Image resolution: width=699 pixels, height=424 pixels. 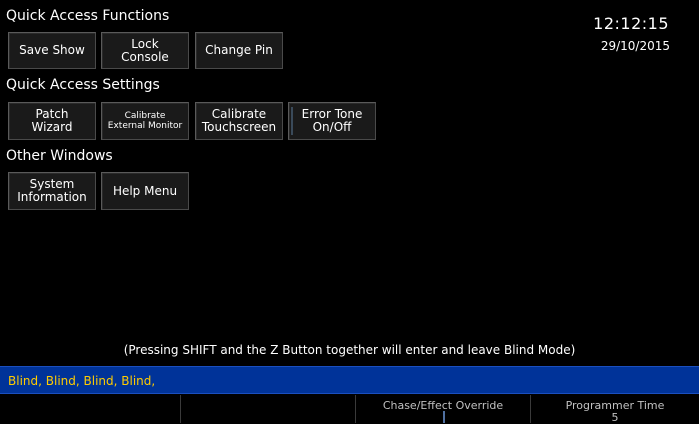 What do you see at coordinates (635, 46) in the screenshot?
I see `clock-date: 29/10/2015` at bounding box center [635, 46].